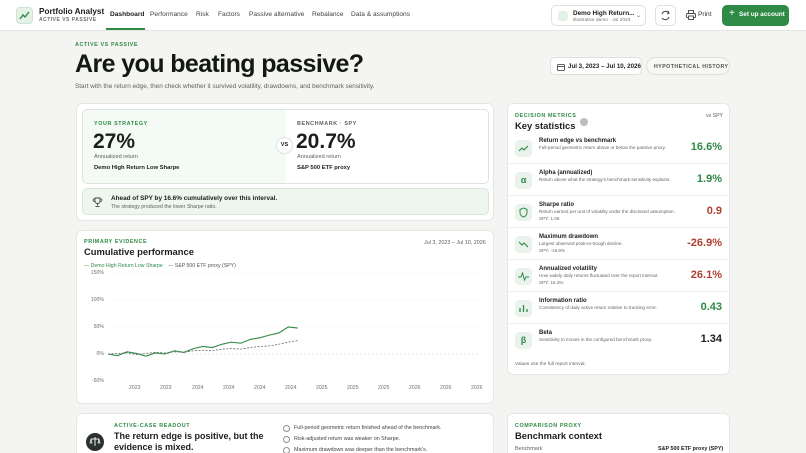 The width and height of the screenshot is (806, 453). Describe the element at coordinates (604, 66) in the screenshot. I see `date-range-label: Jul 3, 2023 – Jul 10, 2026` at that location.